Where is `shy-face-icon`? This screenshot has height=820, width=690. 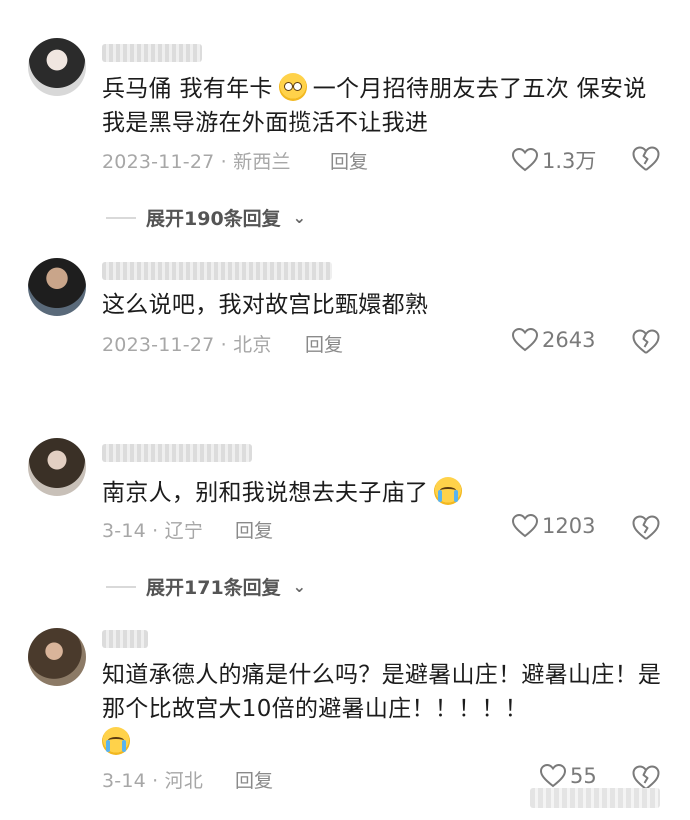 shy-face-icon is located at coordinates (292, 87).